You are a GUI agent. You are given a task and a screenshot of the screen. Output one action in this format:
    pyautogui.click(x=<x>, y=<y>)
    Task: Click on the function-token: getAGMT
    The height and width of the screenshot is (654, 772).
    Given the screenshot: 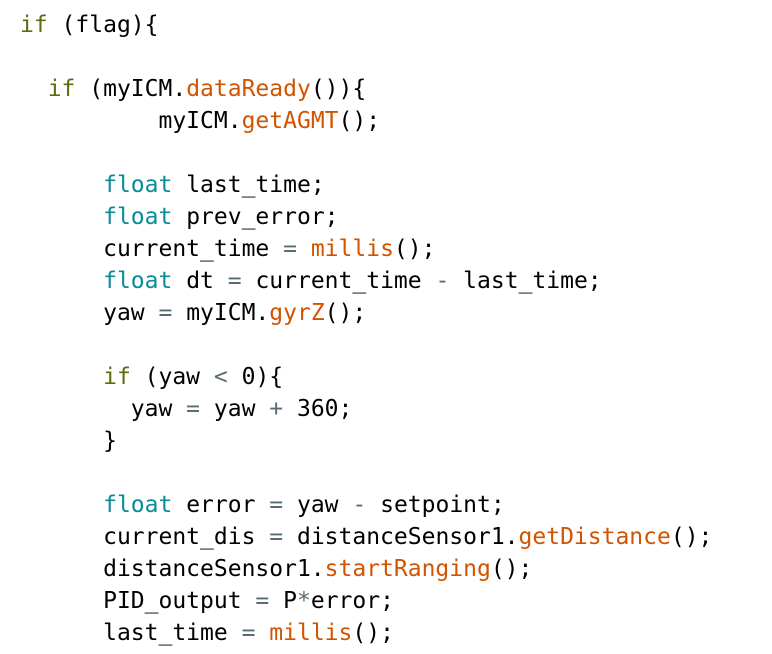 What is the action you would take?
    pyautogui.click(x=290, y=121)
    